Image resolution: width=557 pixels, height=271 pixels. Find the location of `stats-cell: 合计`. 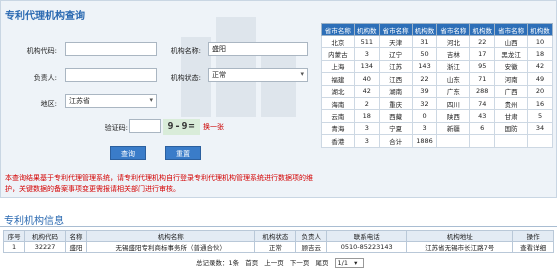

stats-cell: 合计 is located at coordinates (395, 141).